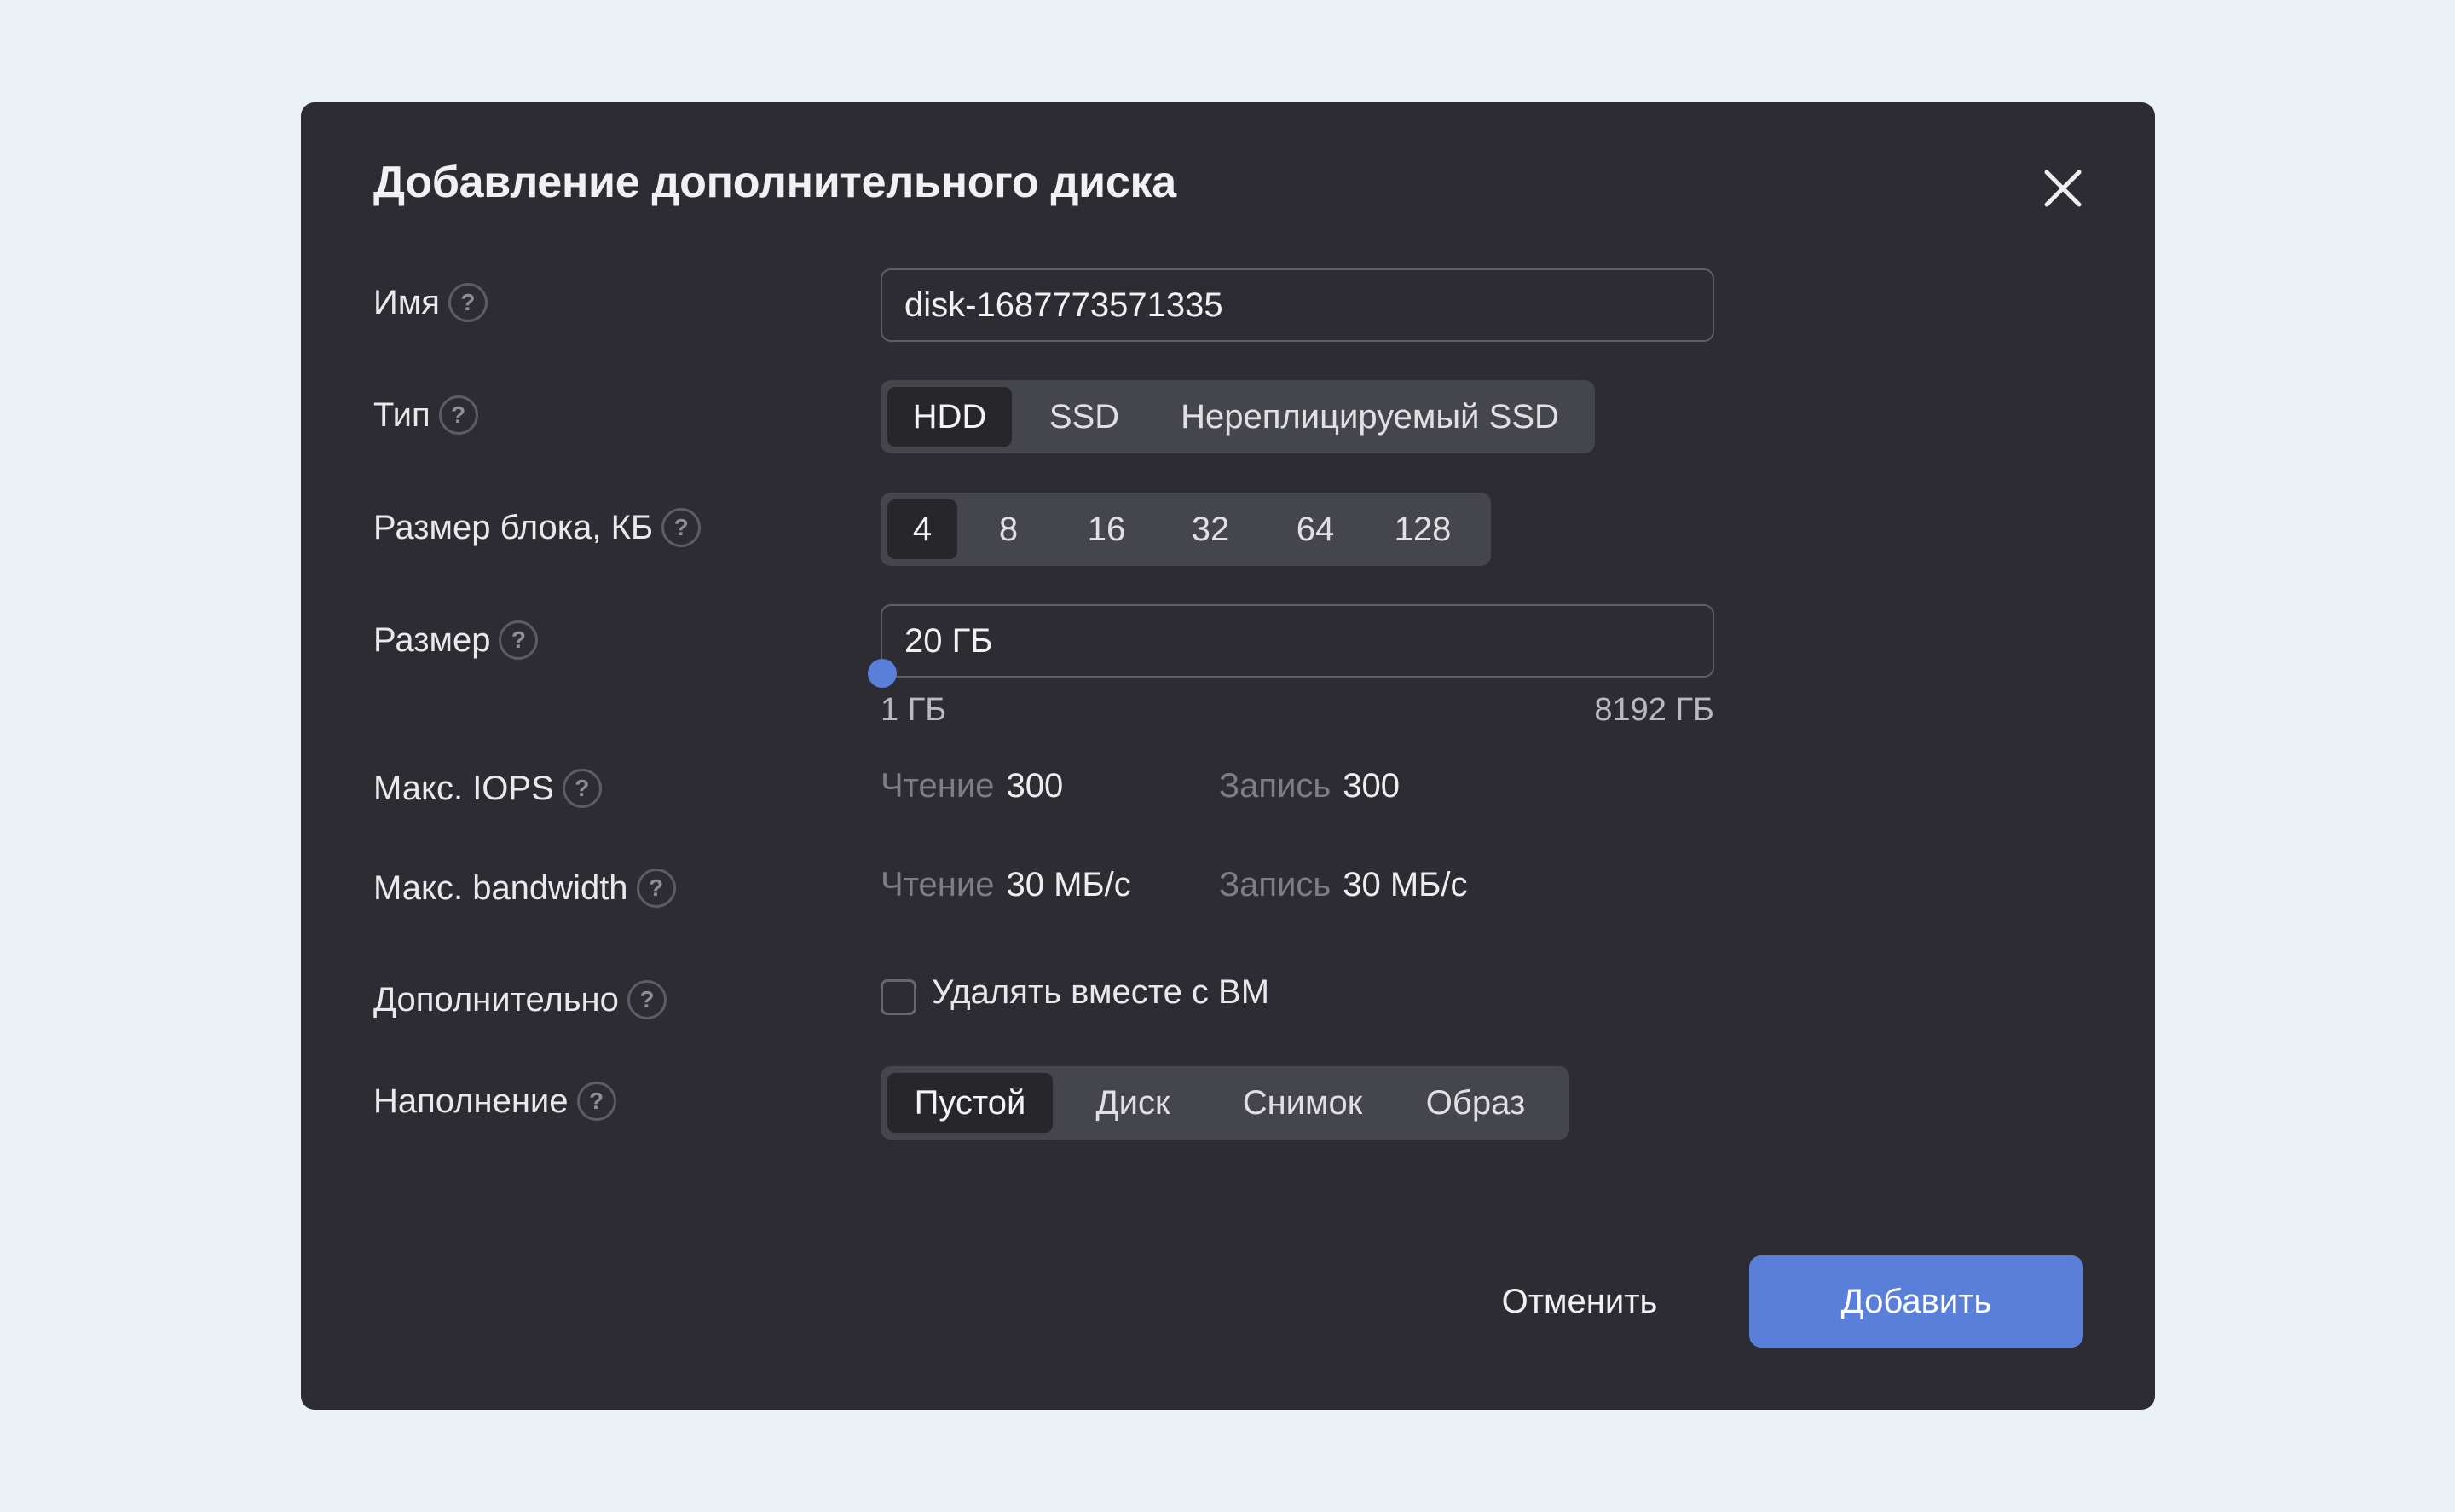  Describe the element at coordinates (458, 415) in the screenshot. I see `type-help-icon: ?` at that location.